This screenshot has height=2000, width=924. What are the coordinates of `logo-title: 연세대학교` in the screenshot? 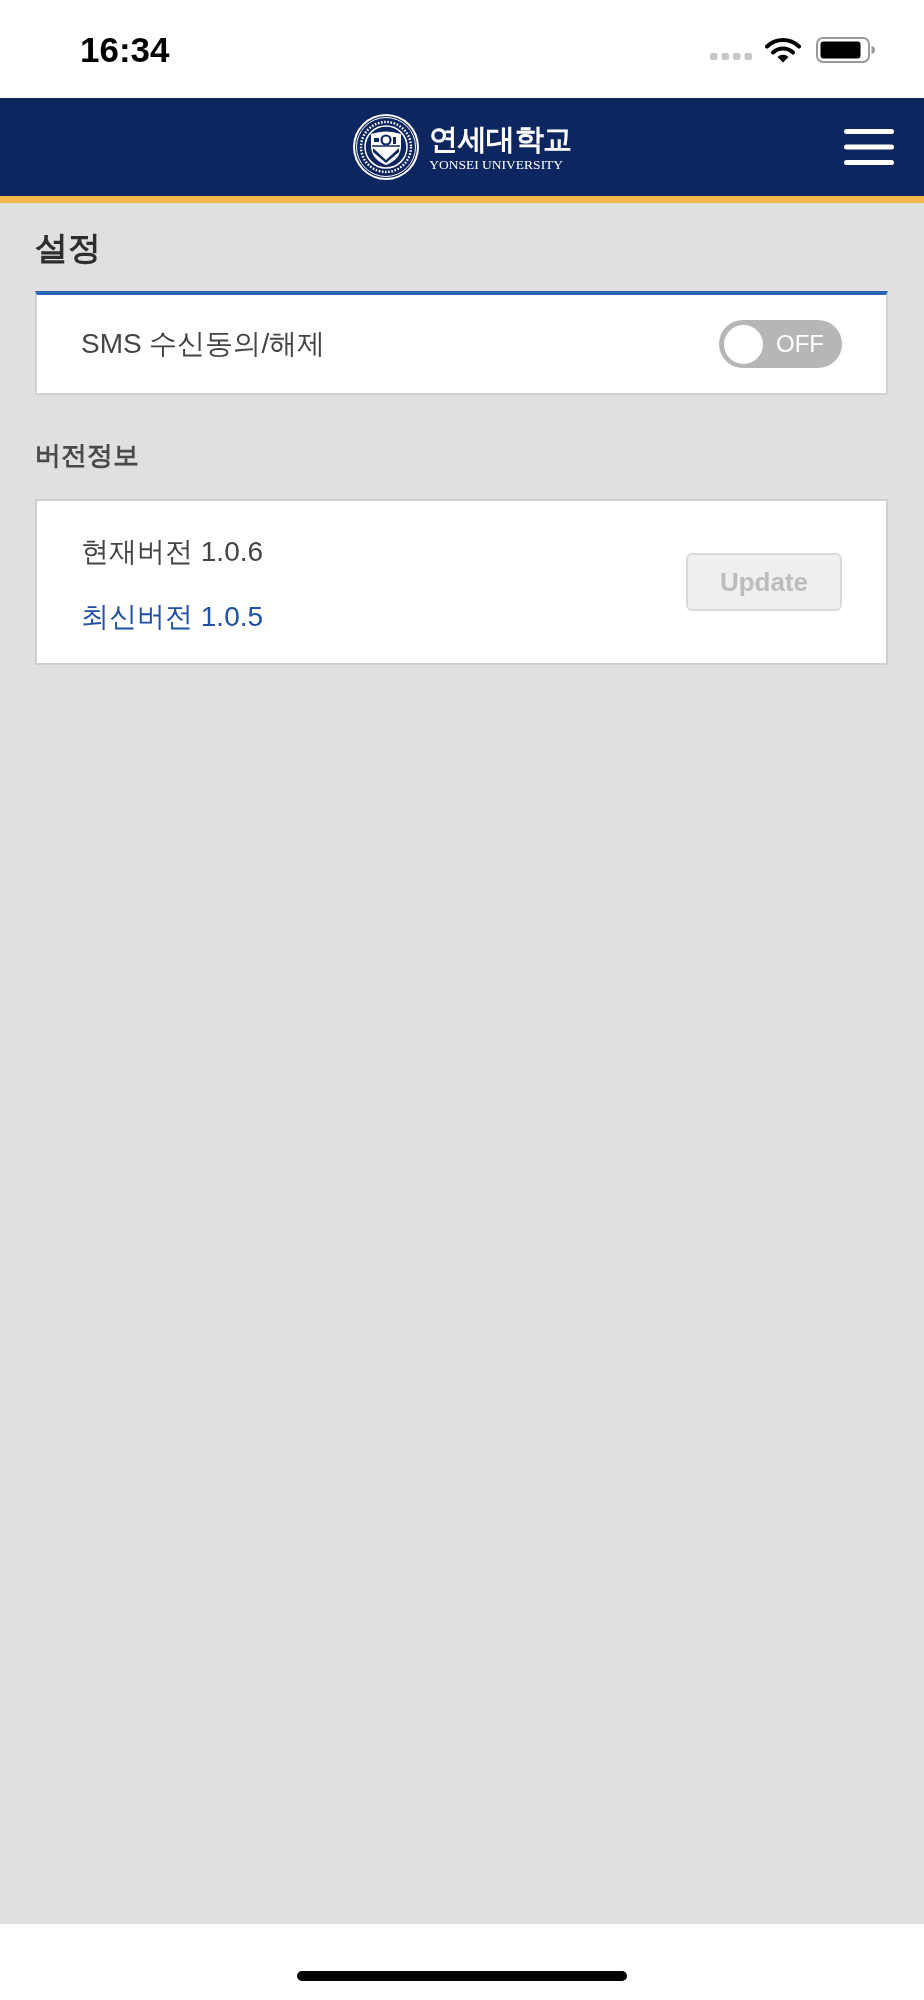 It's located at (500, 138).